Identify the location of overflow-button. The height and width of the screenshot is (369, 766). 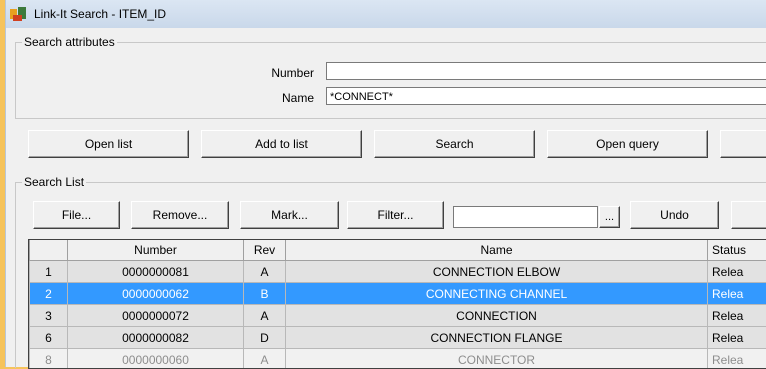
(748, 215).